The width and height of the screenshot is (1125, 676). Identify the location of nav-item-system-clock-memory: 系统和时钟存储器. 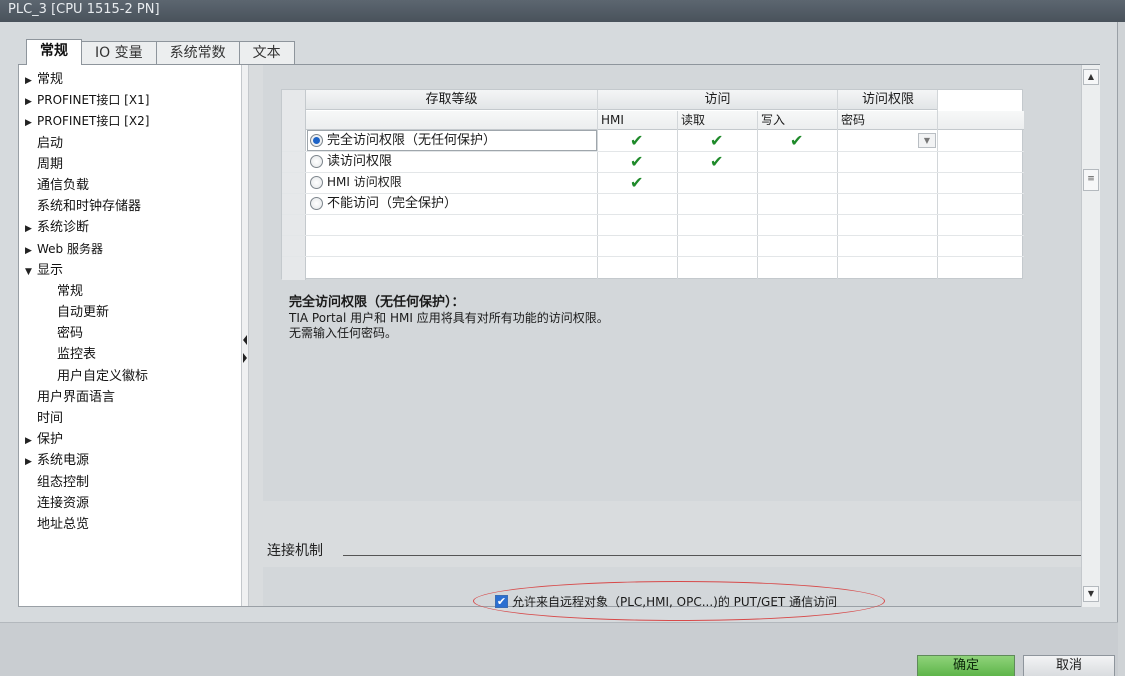
(130, 206).